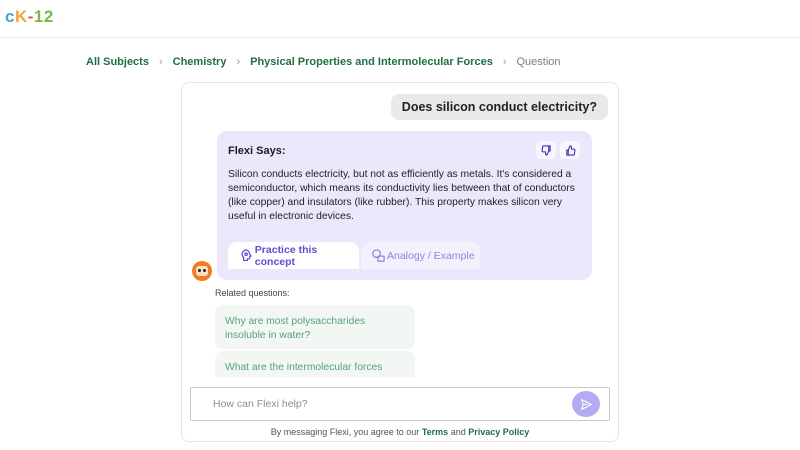  I want to click on thumbs-down-button, so click(546, 150).